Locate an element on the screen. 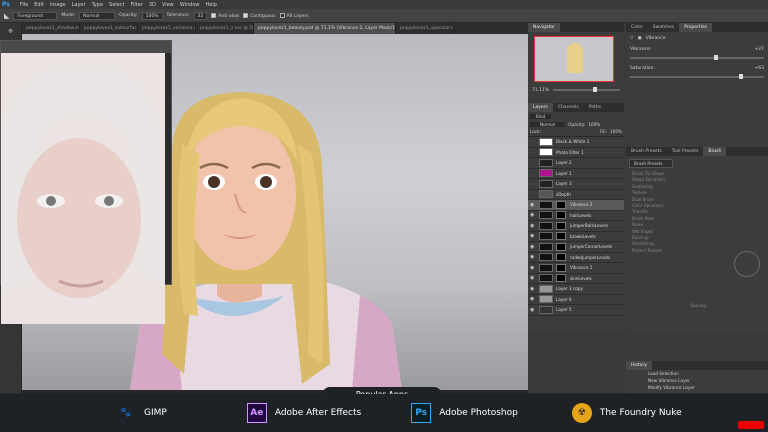  tab-paths: Paths is located at coordinates (595, 107).